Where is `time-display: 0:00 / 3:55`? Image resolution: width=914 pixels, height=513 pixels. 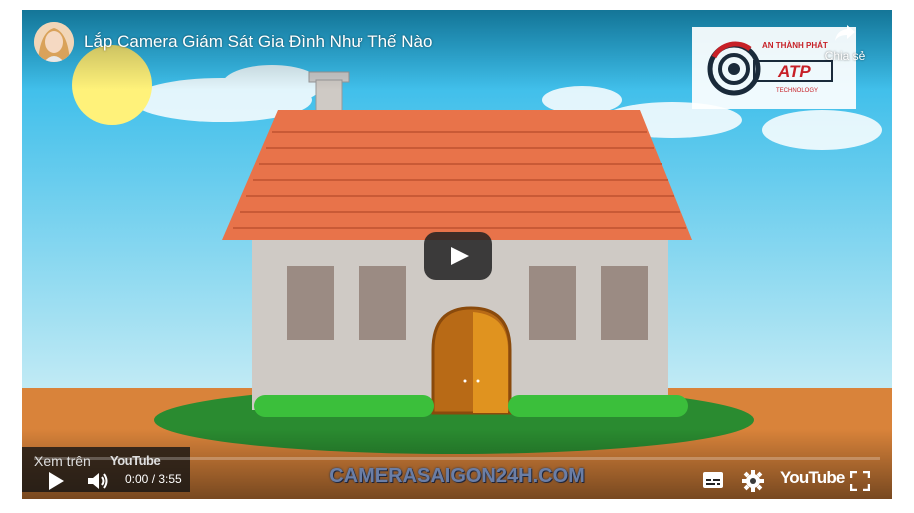 time-display: 0:00 / 3:55 is located at coordinates (153, 479).